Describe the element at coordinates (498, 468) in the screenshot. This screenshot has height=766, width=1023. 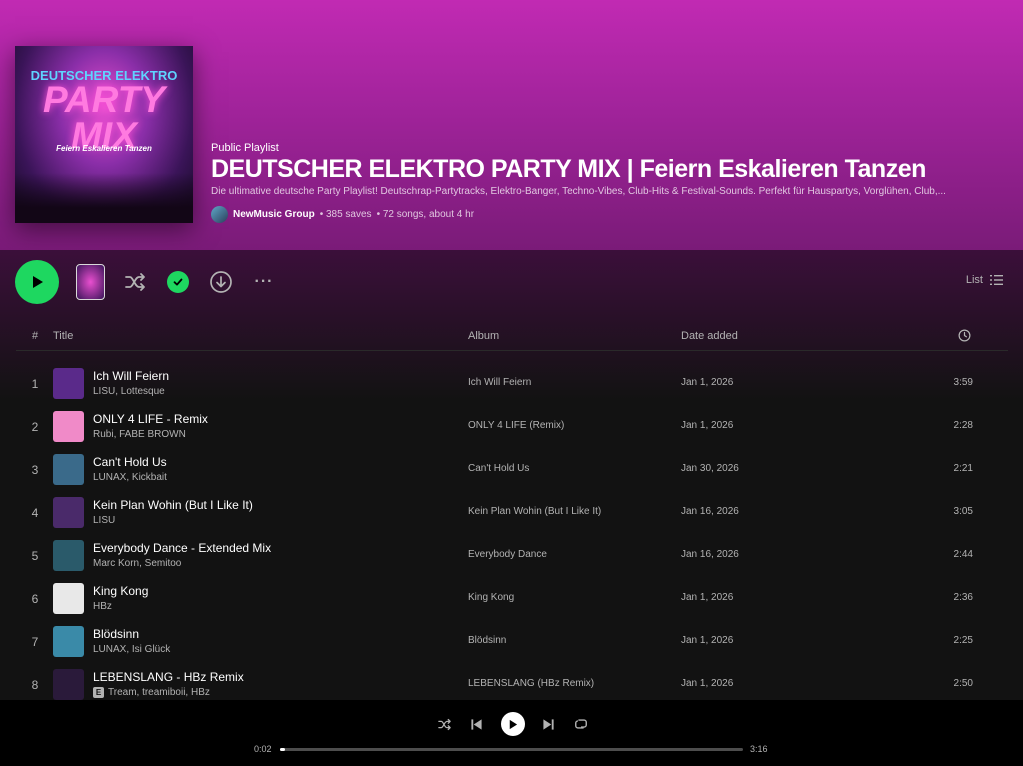
I see `track-album: Can't Hold Us` at that location.